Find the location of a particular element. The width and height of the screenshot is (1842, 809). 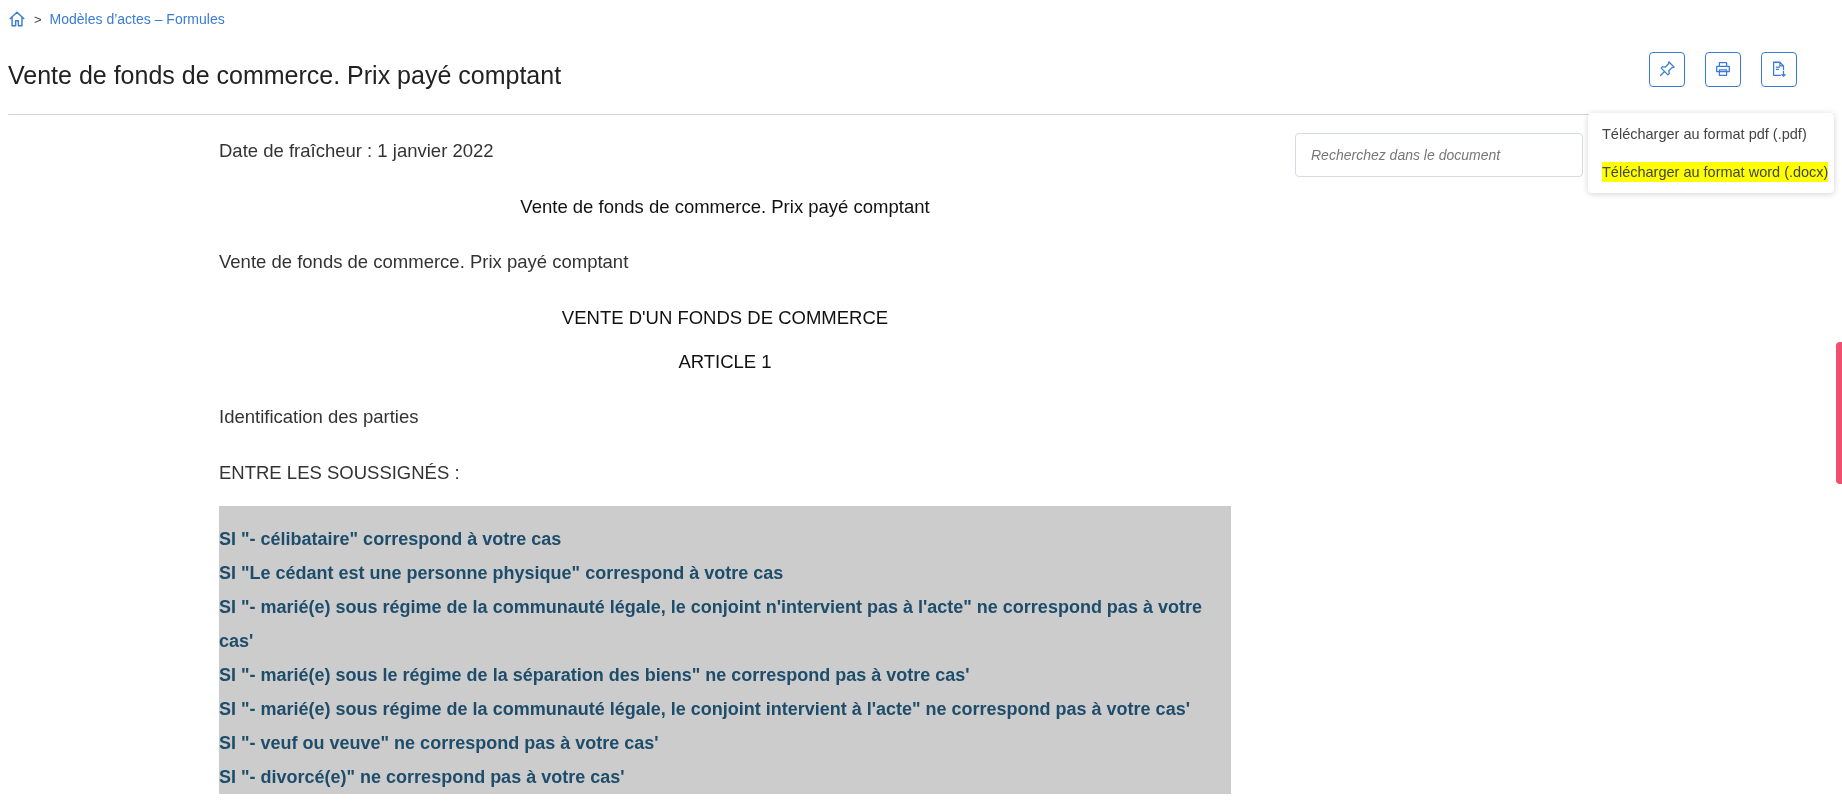

menu-item: Télécharger au format pdf (.pdf) is located at coordinates (1711, 134).